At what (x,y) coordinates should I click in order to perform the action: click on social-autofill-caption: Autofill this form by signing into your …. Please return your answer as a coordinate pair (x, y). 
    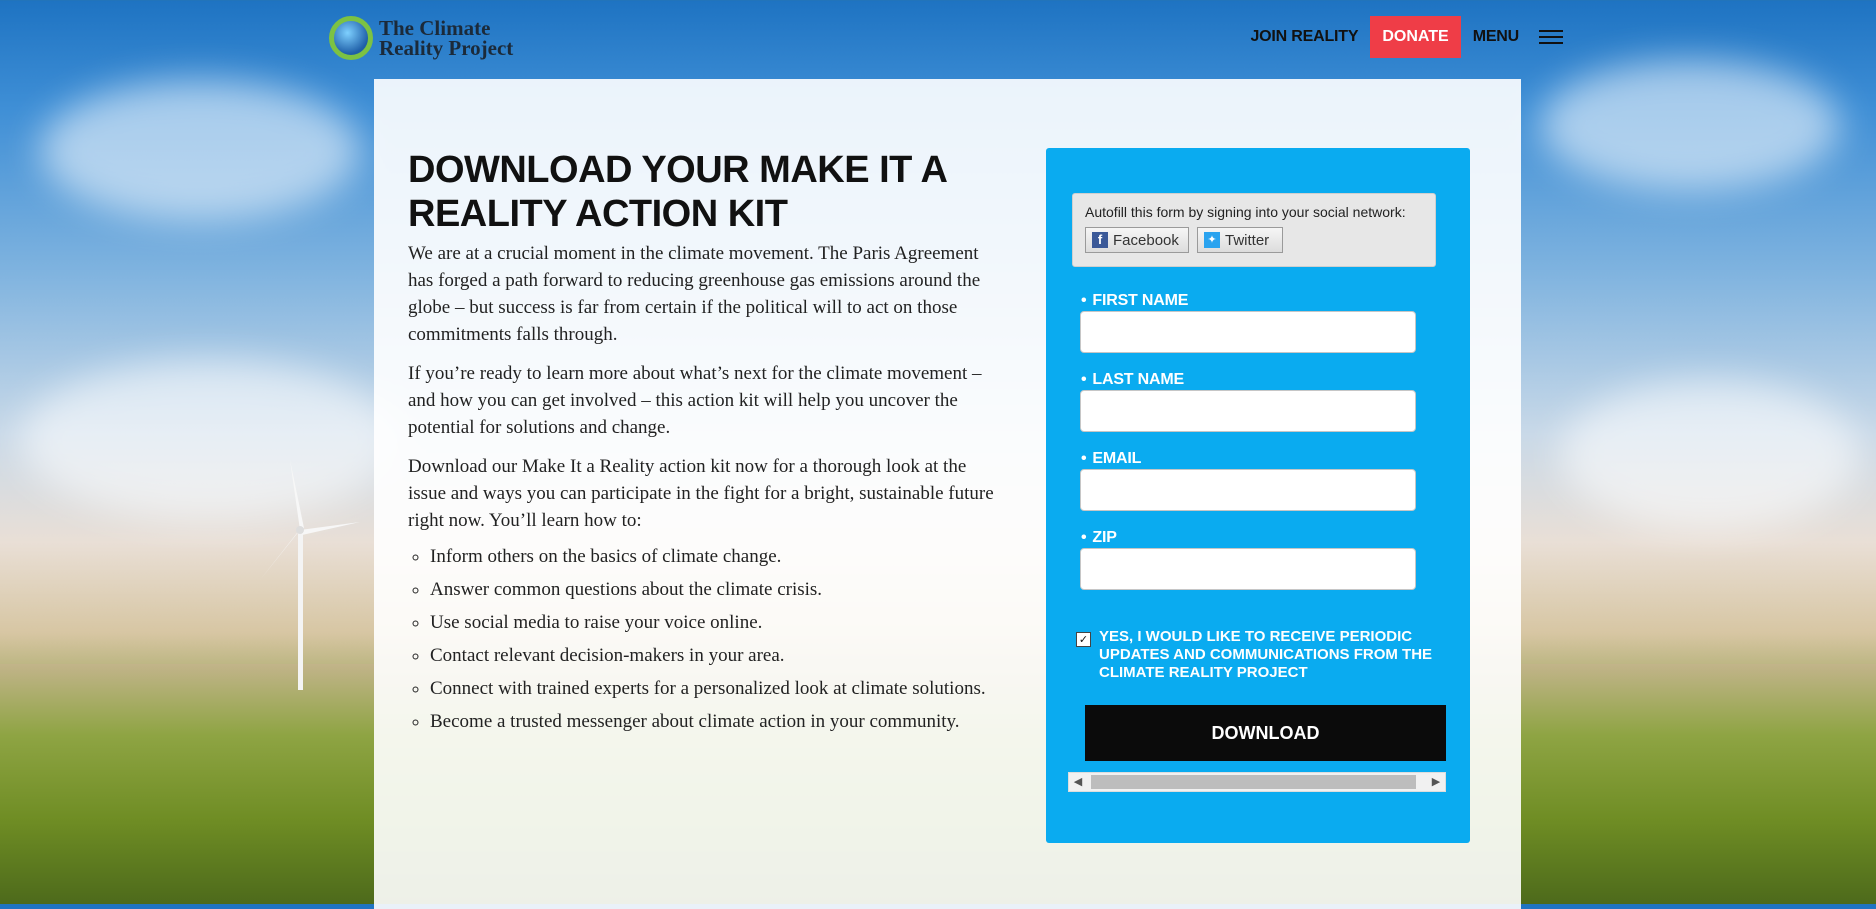
    Looking at the image, I should click on (1245, 212).